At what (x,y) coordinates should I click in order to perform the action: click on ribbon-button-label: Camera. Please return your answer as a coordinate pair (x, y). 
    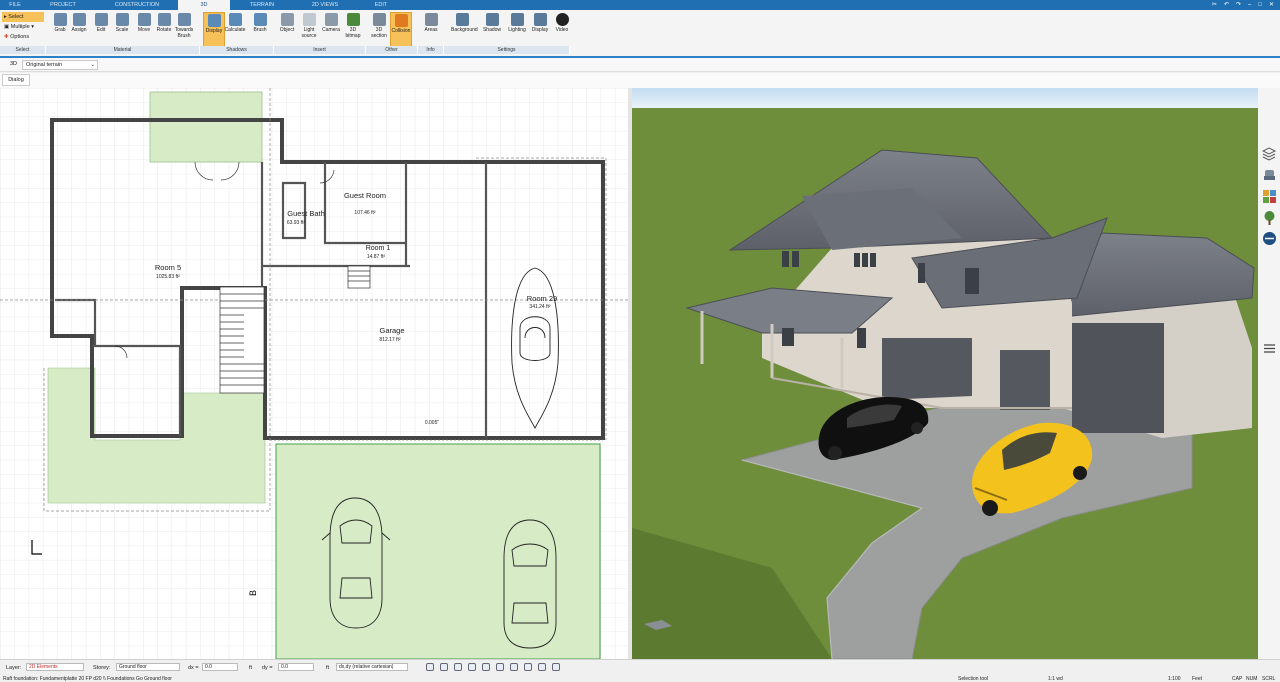
    Looking at the image, I should click on (331, 30).